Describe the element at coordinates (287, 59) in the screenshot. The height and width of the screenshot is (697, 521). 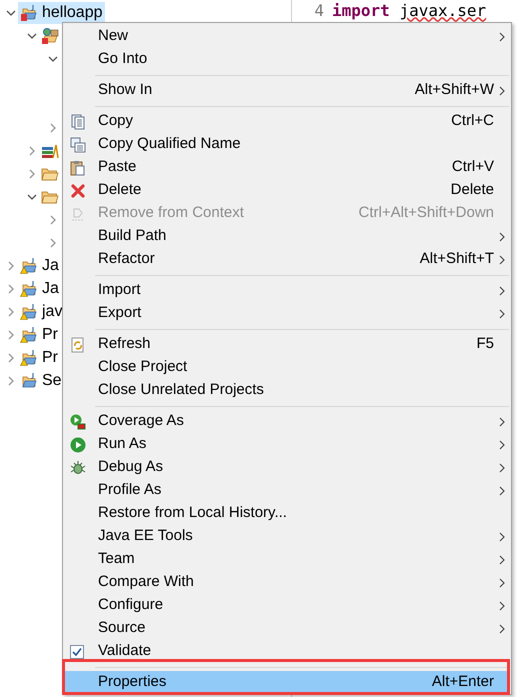
I see `menu-item: Go Into` at that location.